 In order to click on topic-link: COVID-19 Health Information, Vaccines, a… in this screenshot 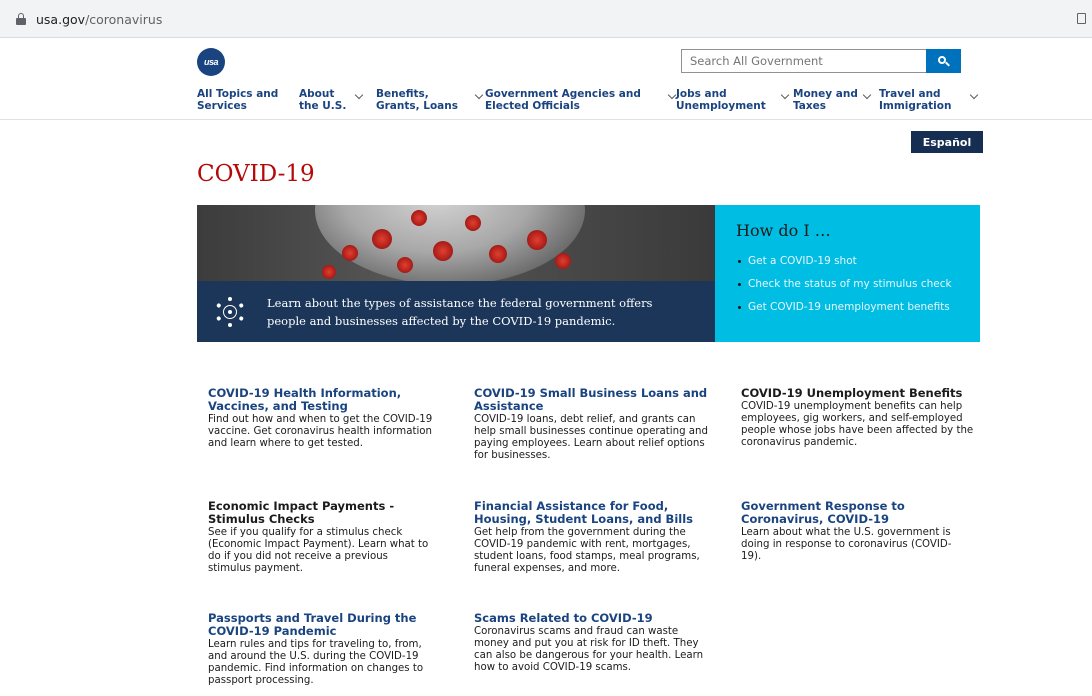, I will do `click(320, 400)`.